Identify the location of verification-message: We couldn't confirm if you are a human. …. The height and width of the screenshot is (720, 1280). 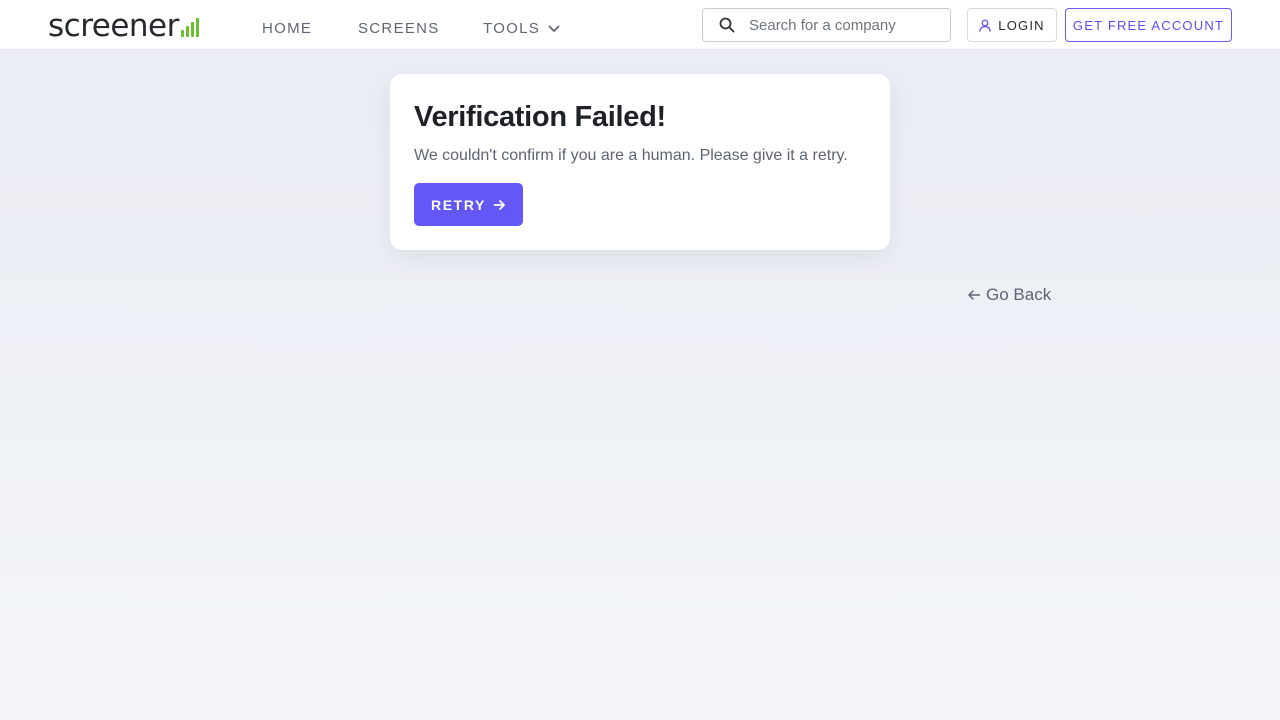
(631, 155).